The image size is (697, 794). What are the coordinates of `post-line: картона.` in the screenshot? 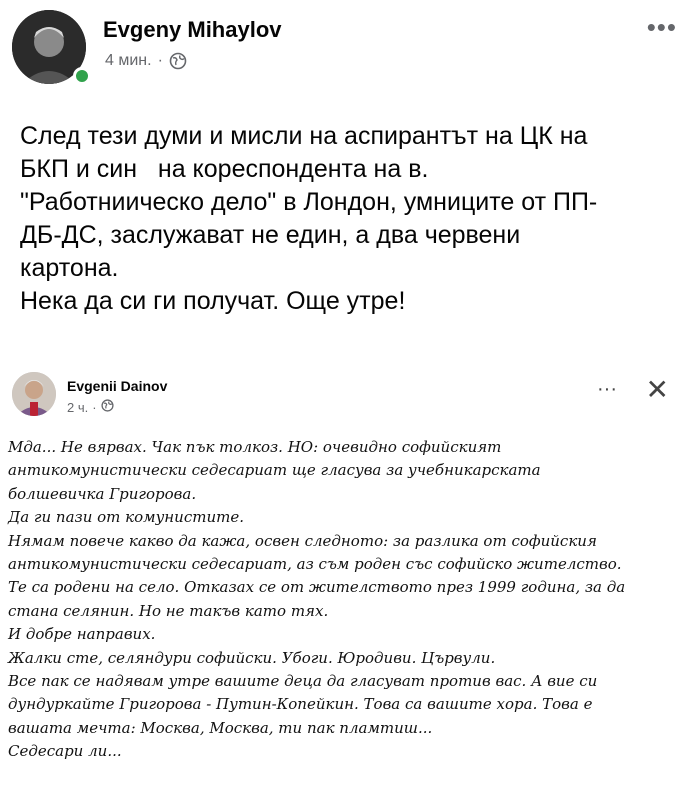 It's located at (69, 268).